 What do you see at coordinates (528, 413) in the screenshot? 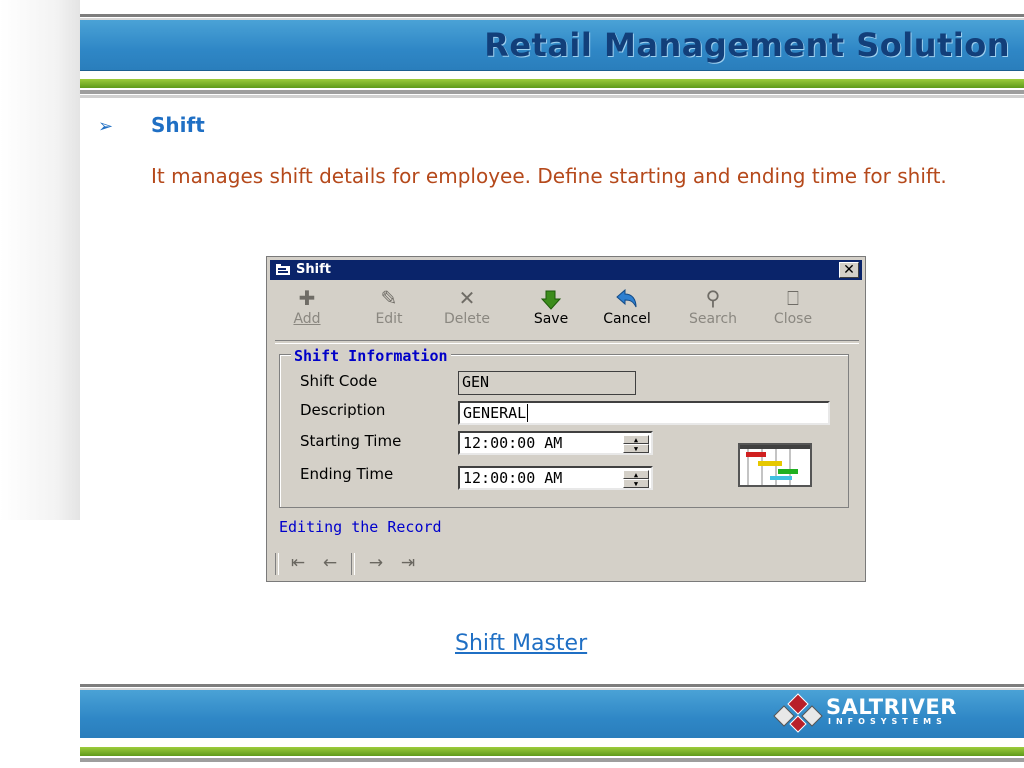
I see `text-cursor` at bounding box center [528, 413].